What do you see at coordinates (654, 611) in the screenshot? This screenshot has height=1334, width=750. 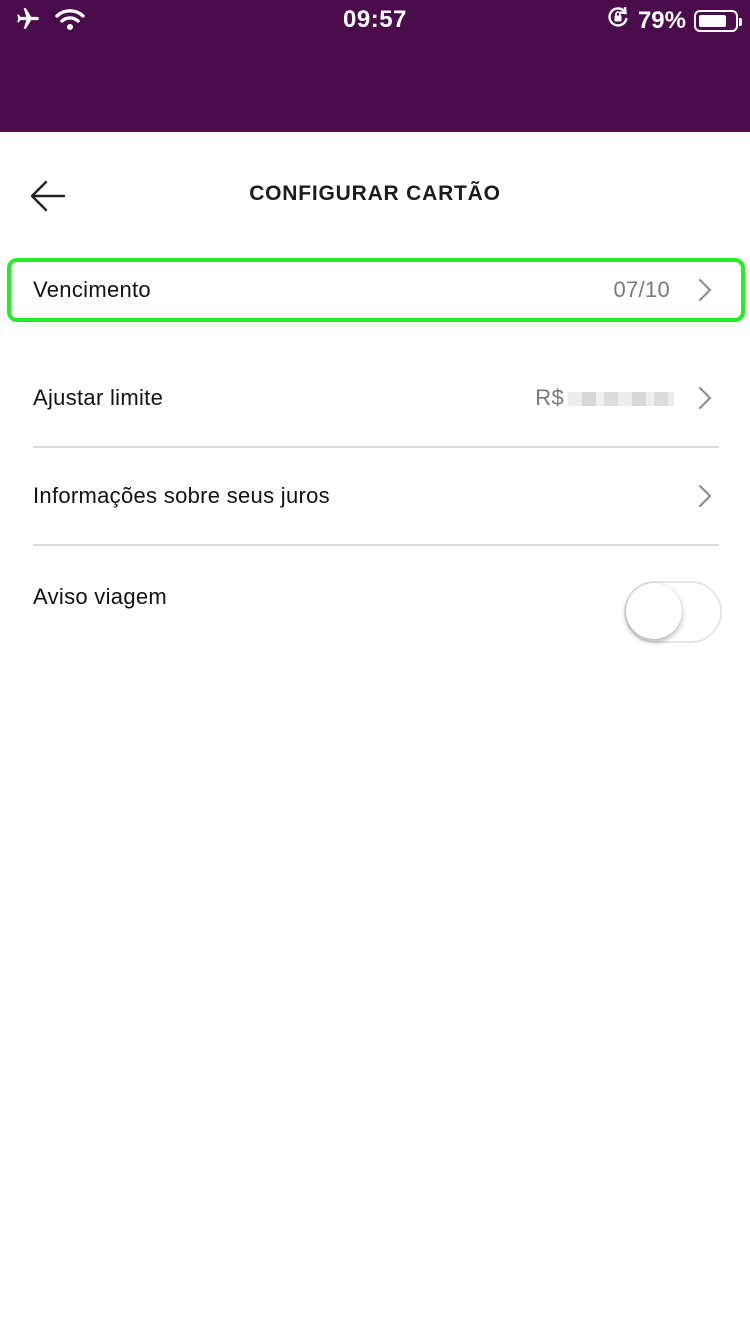 I see `toggle-knob` at bounding box center [654, 611].